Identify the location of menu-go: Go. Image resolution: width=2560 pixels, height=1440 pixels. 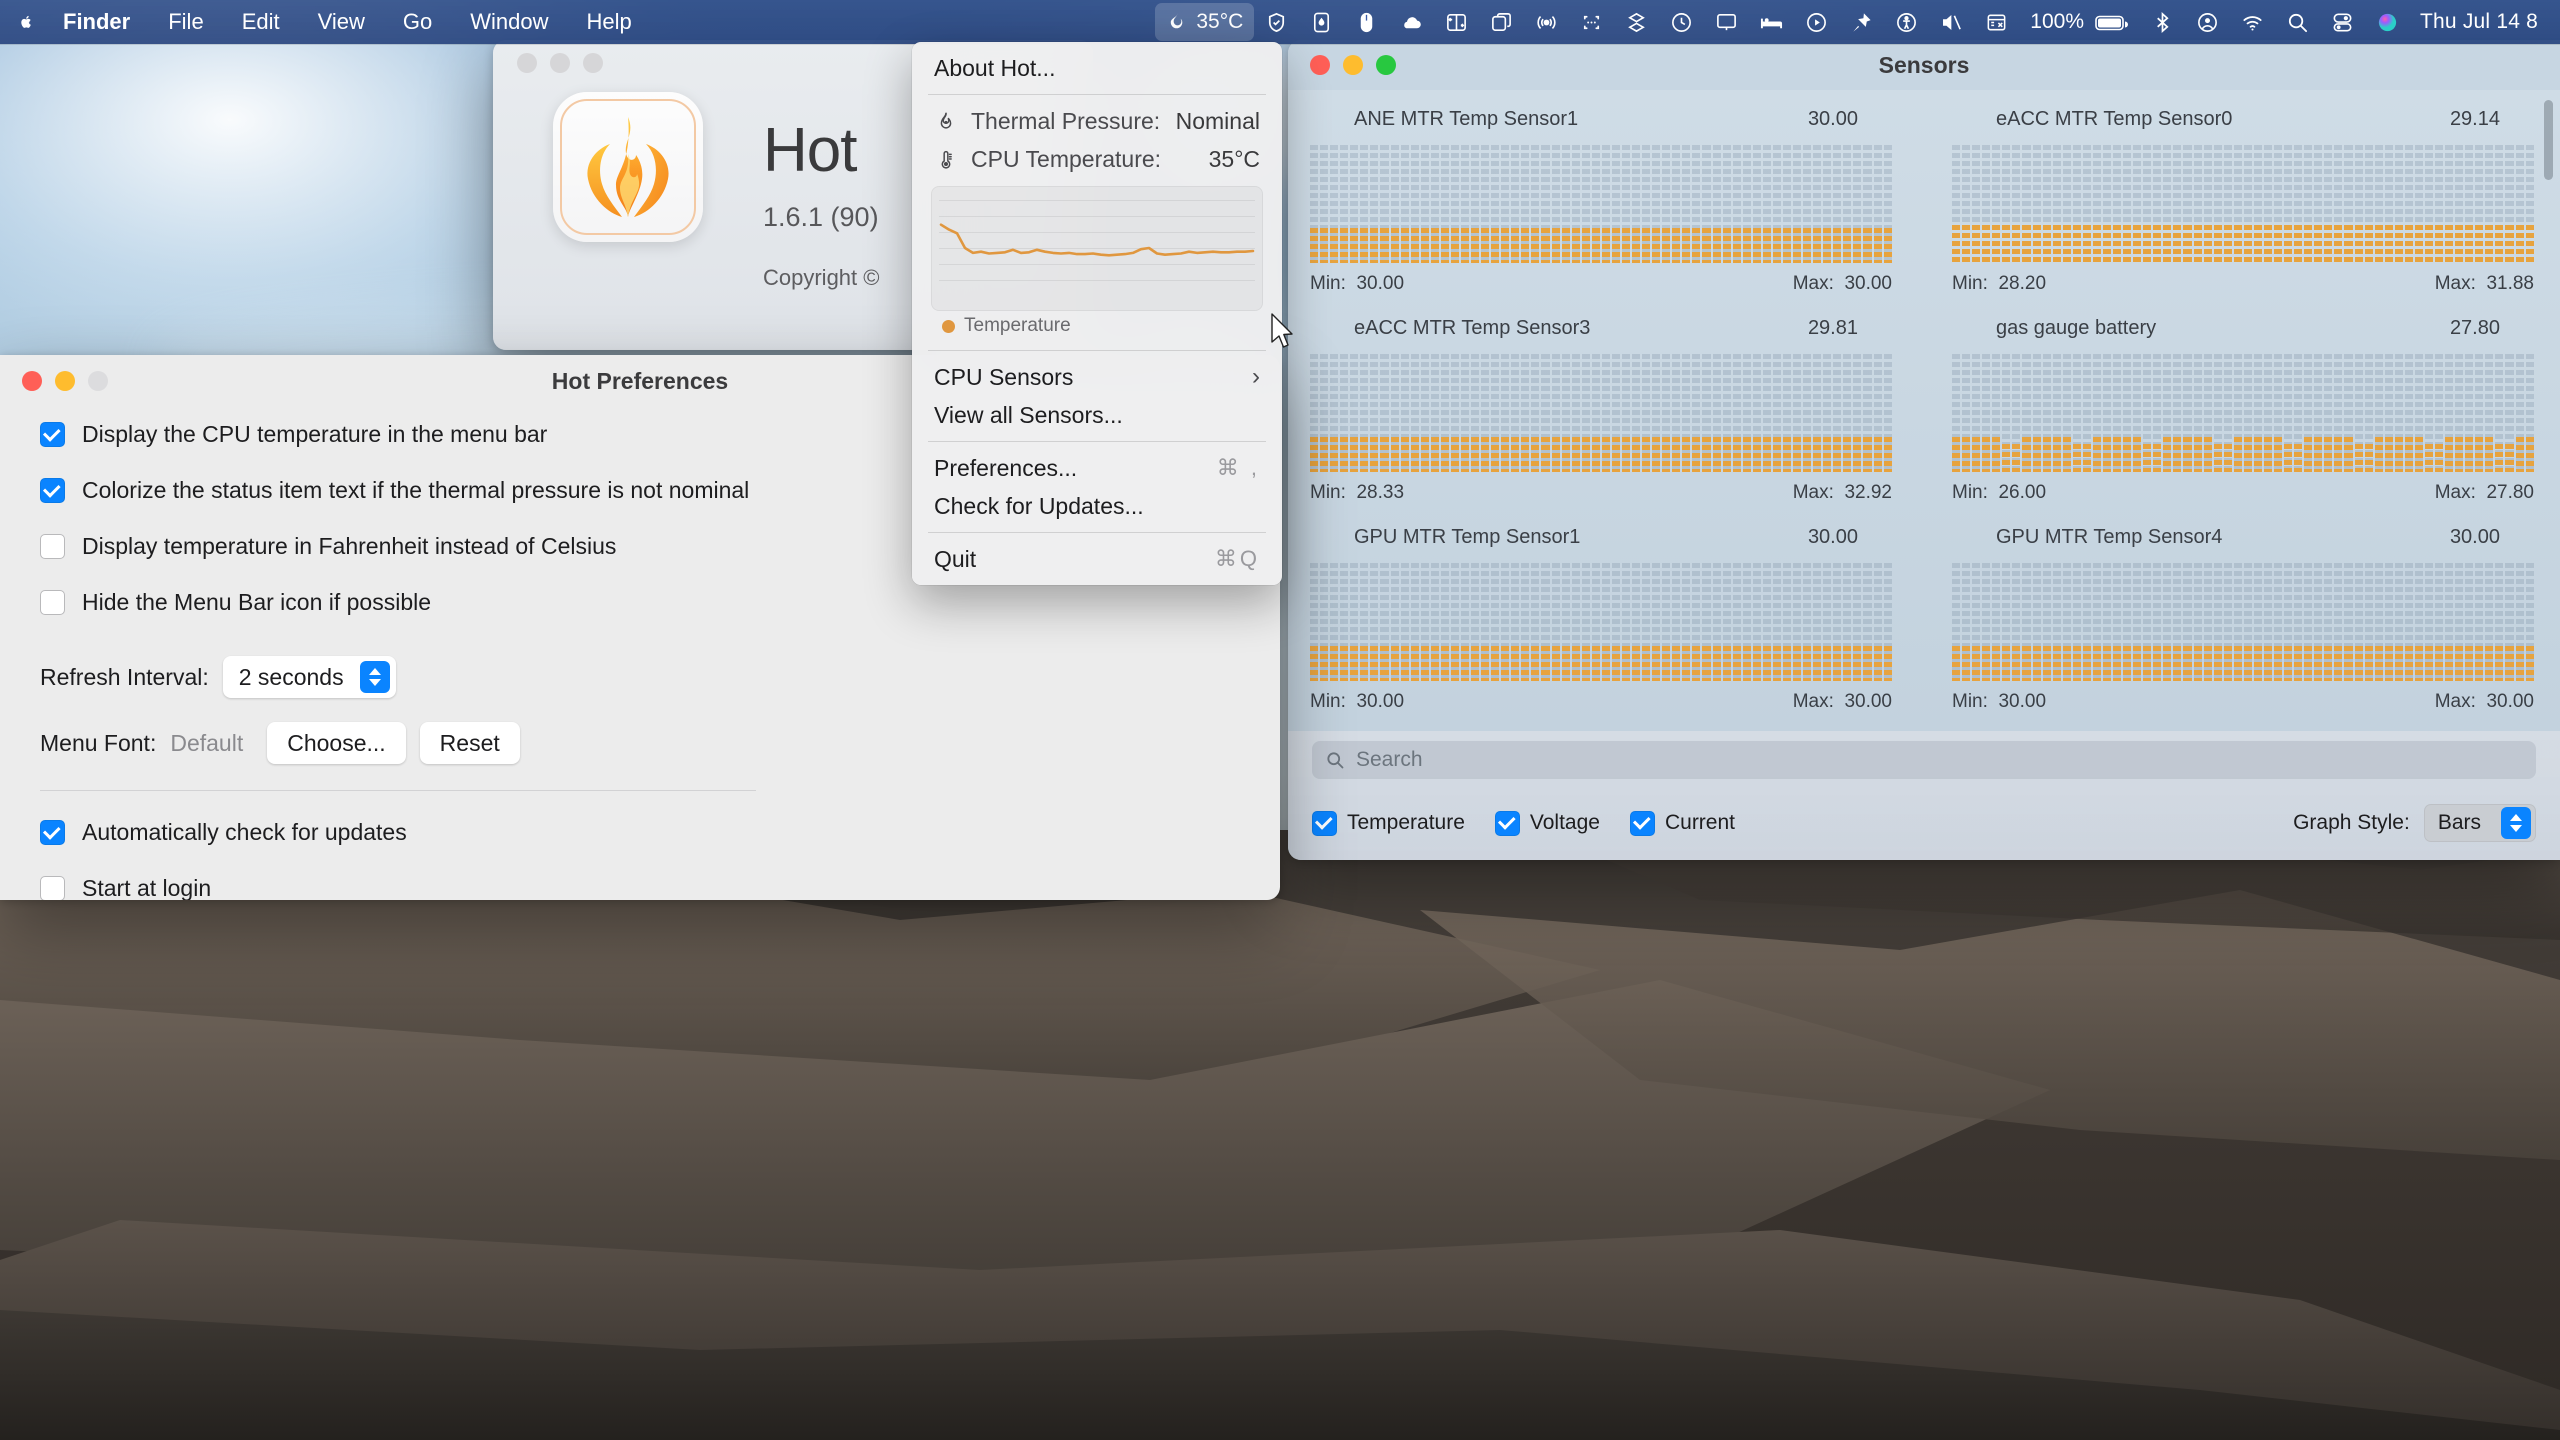
(417, 22).